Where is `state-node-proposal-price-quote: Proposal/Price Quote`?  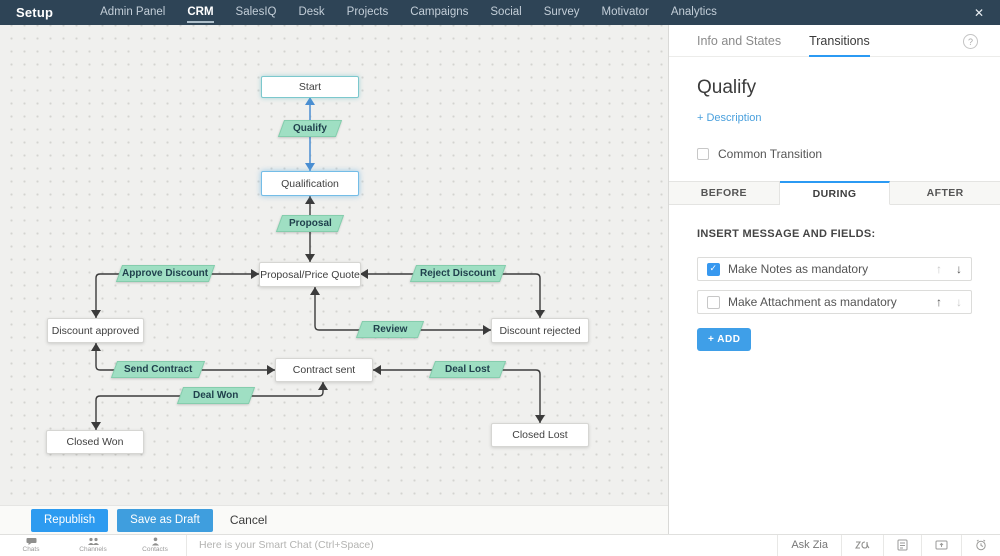 state-node-proposal-price-quote: Proposal/Price Quote is located at coordinates (310, 274).